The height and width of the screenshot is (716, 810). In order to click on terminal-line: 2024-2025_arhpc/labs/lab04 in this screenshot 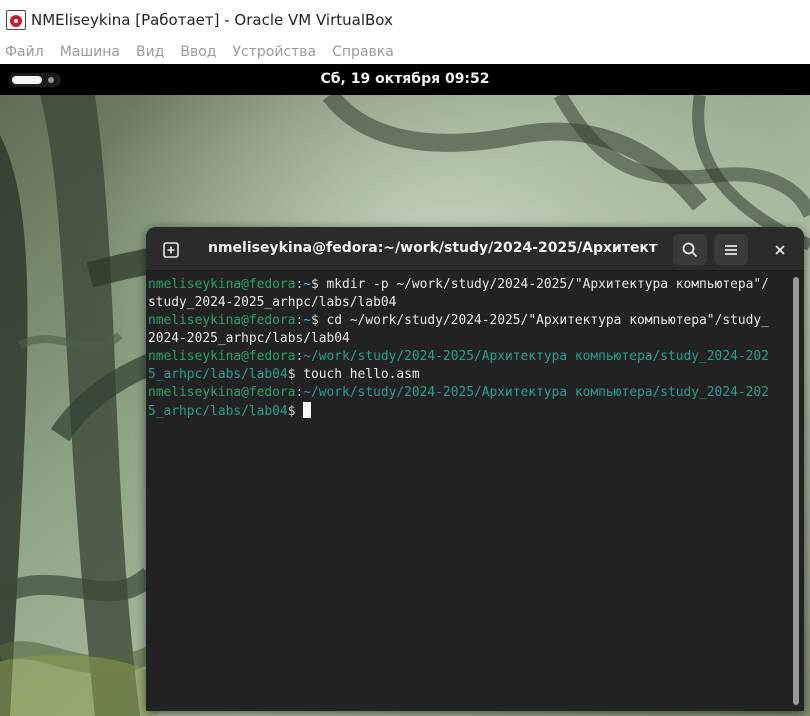, I will do `click(249, 338)`.